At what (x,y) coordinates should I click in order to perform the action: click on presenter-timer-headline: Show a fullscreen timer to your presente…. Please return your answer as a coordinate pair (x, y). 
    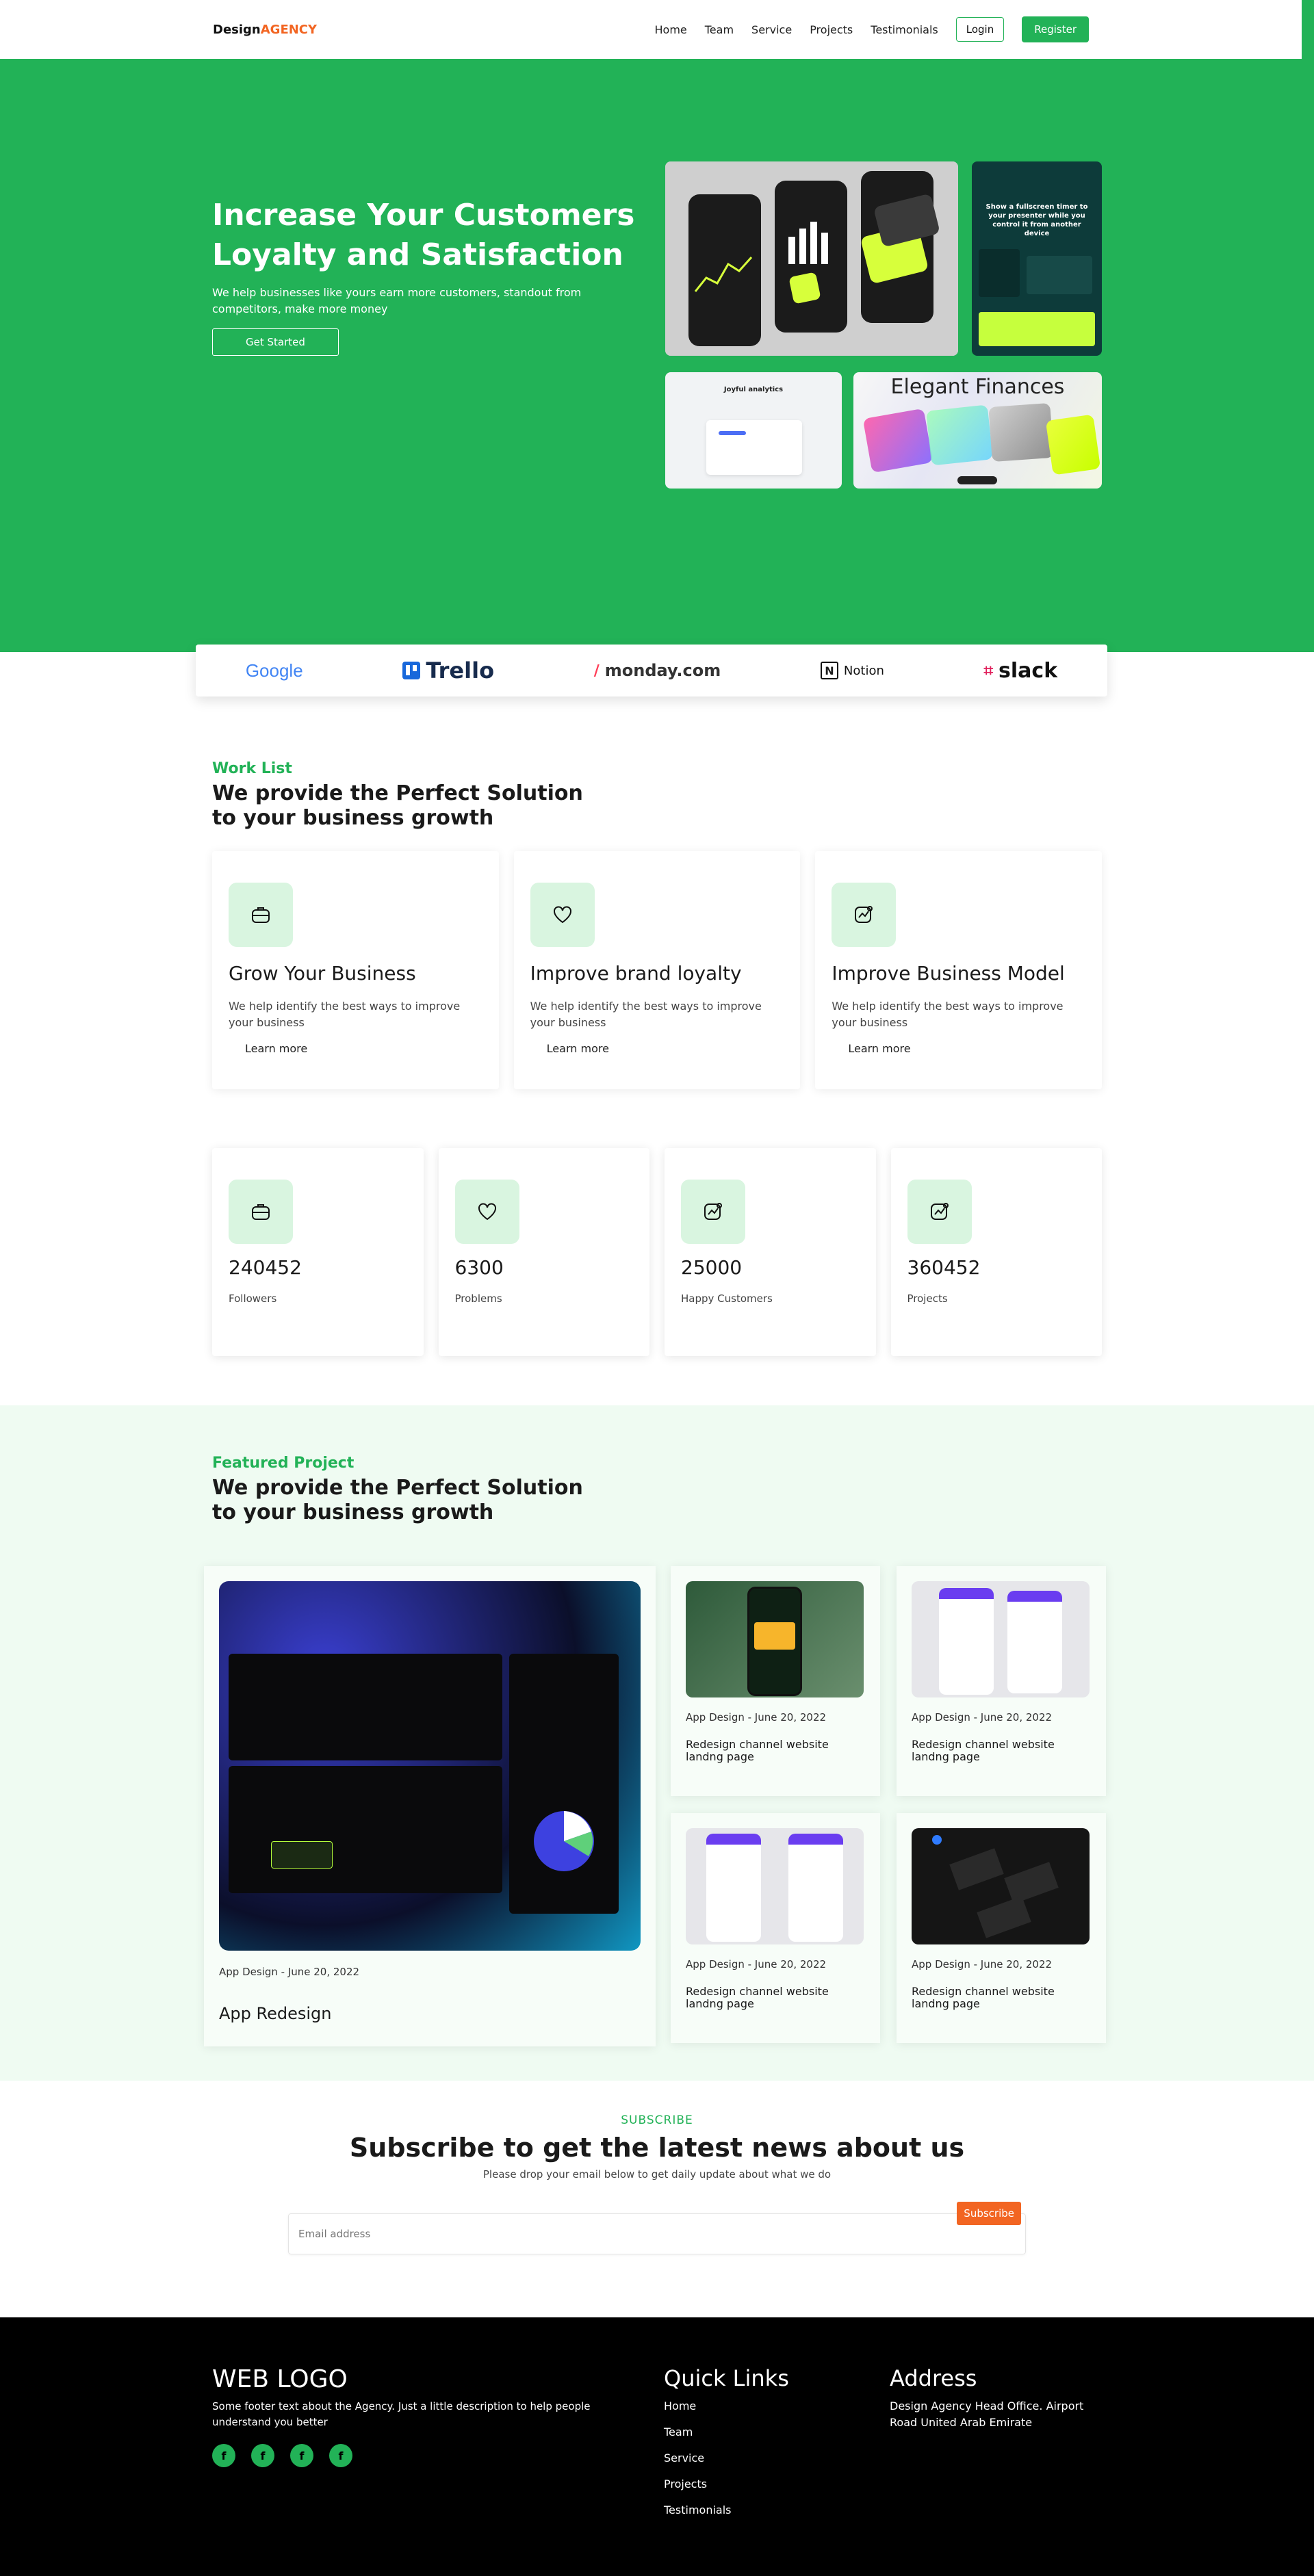
    Looking at the image, I should click on (1036, 220).